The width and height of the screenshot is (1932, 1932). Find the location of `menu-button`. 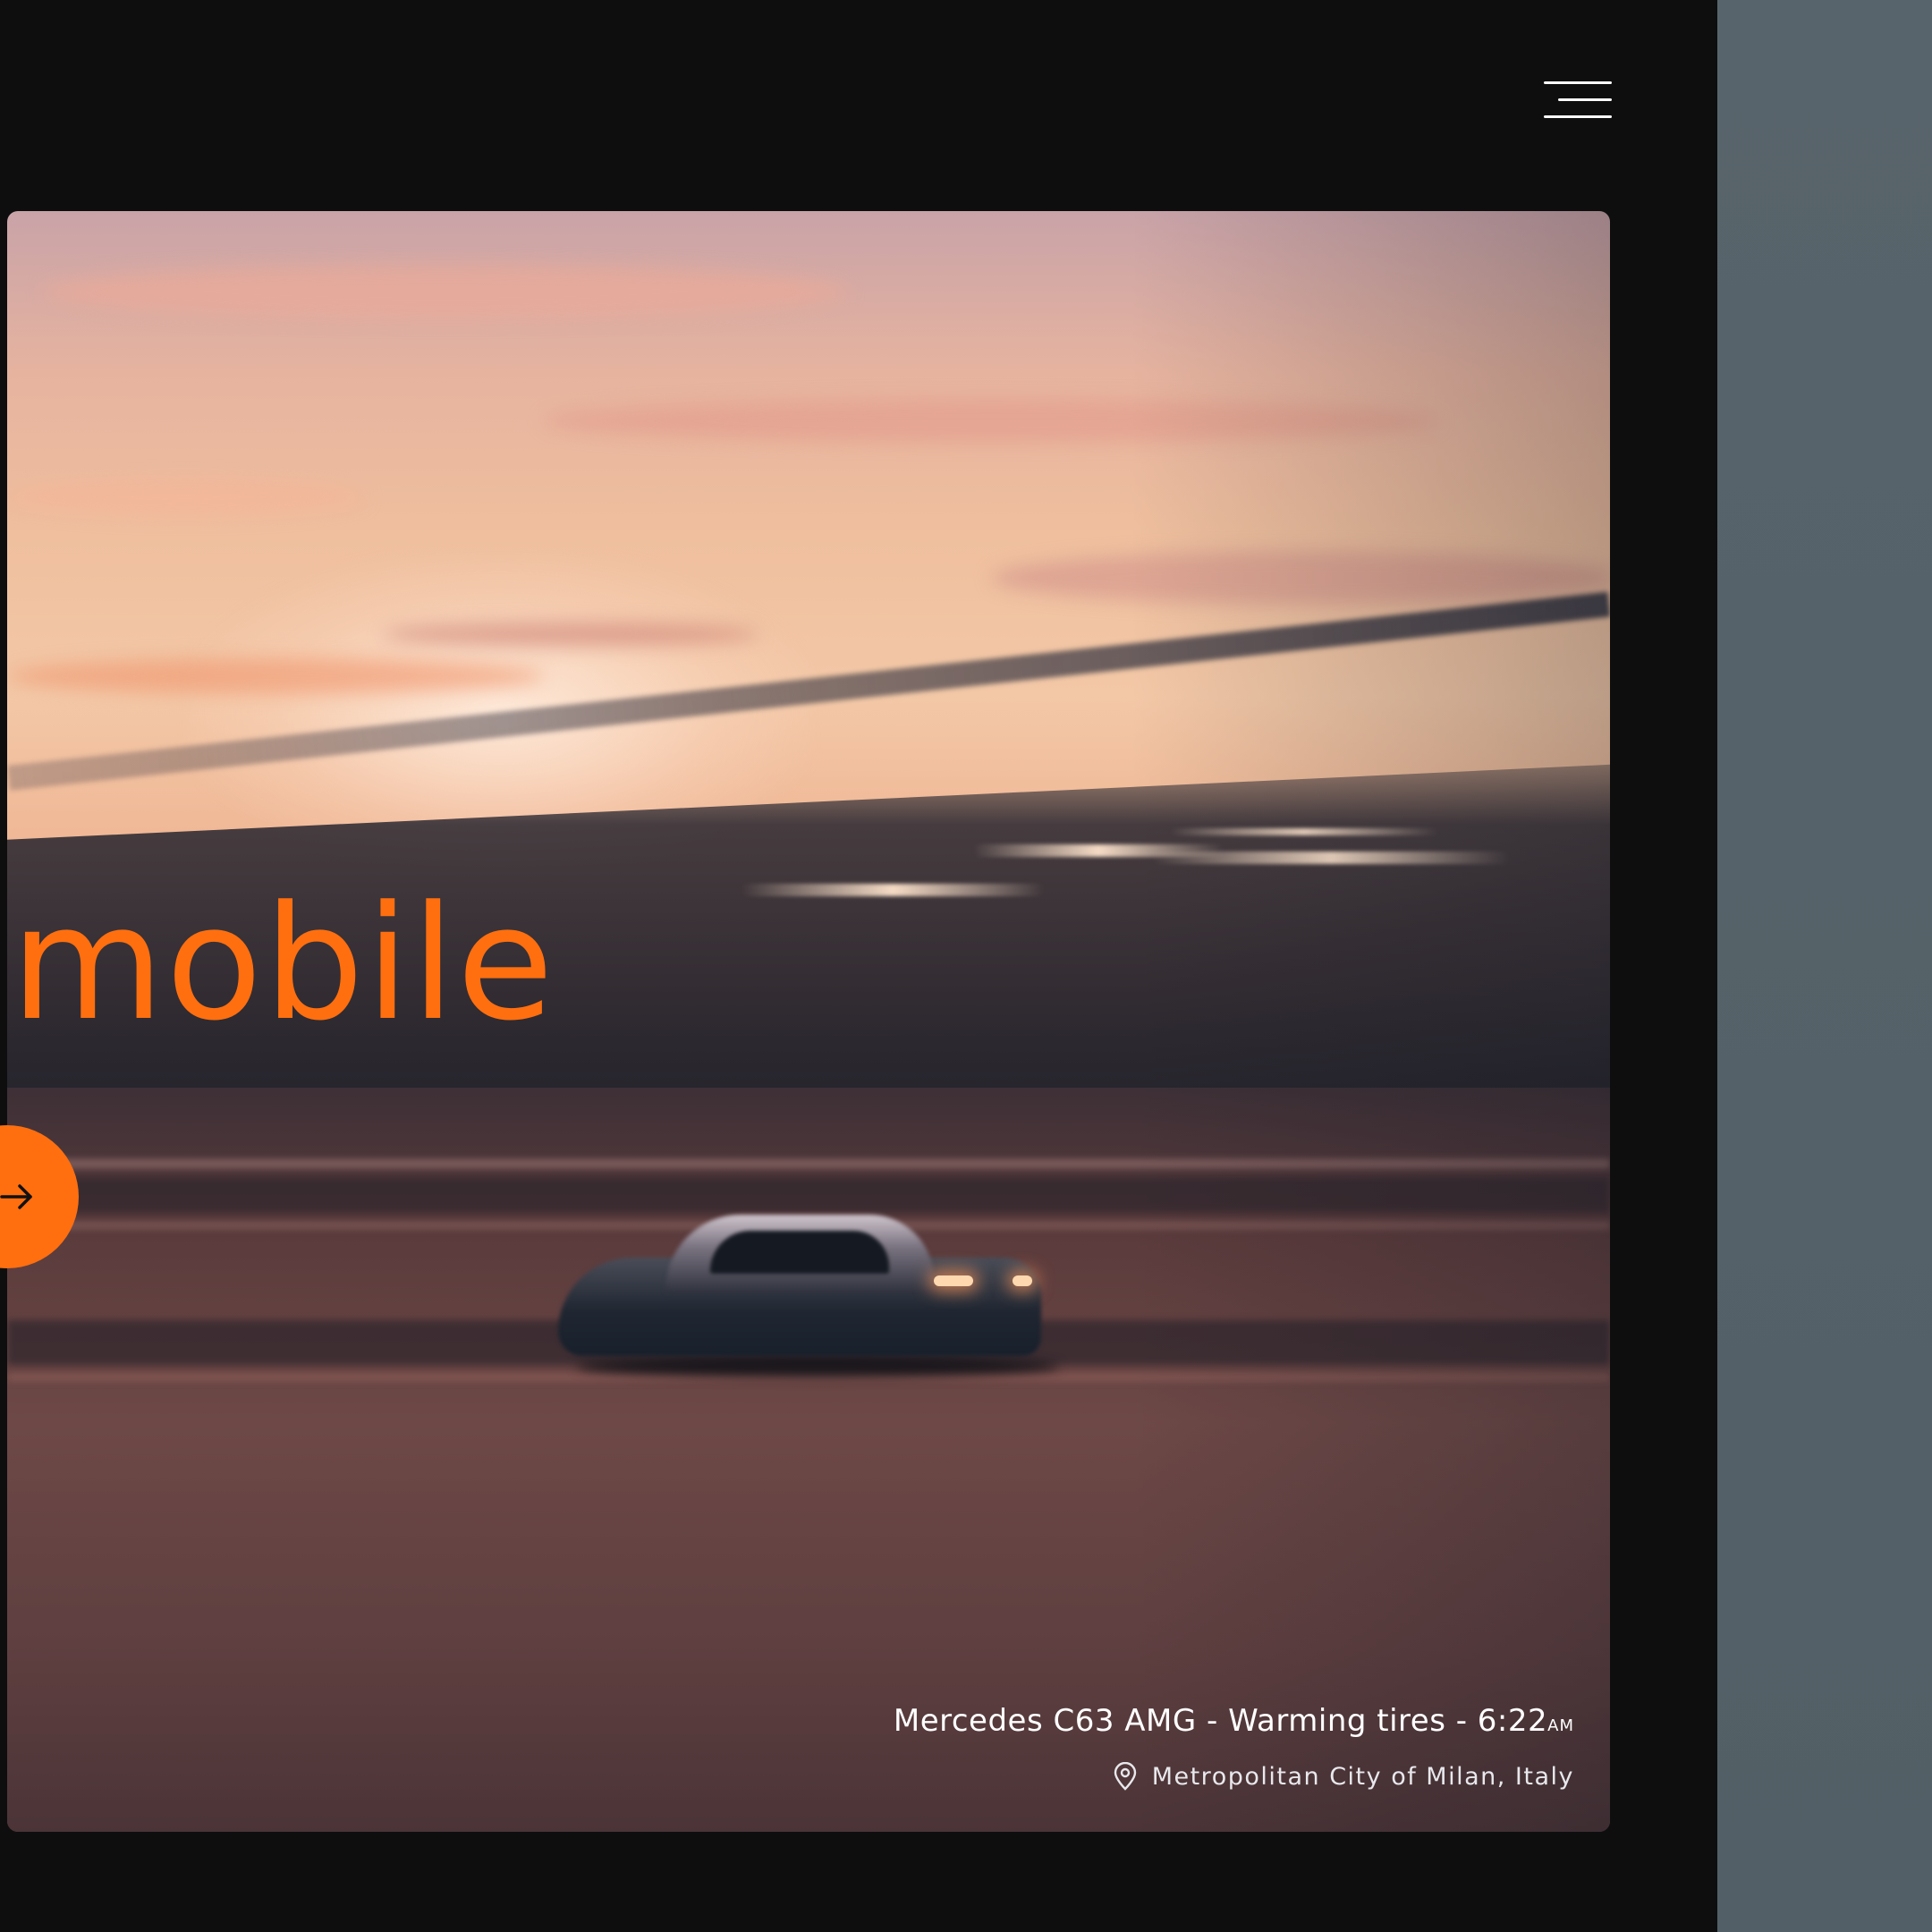

menu-button is located at coordinates (1576, 100).